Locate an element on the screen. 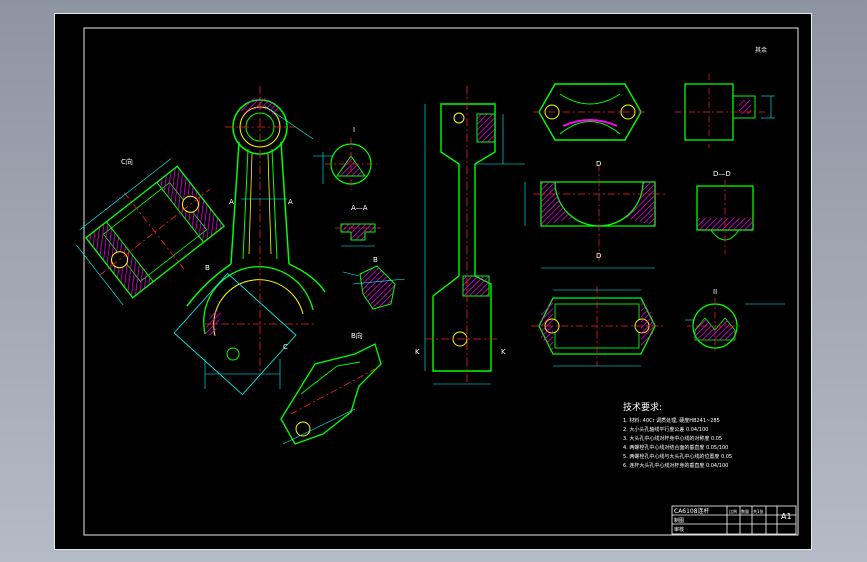 This screenshot has width=867, height=562. cap-side-view is located at coordinates (725, 111).